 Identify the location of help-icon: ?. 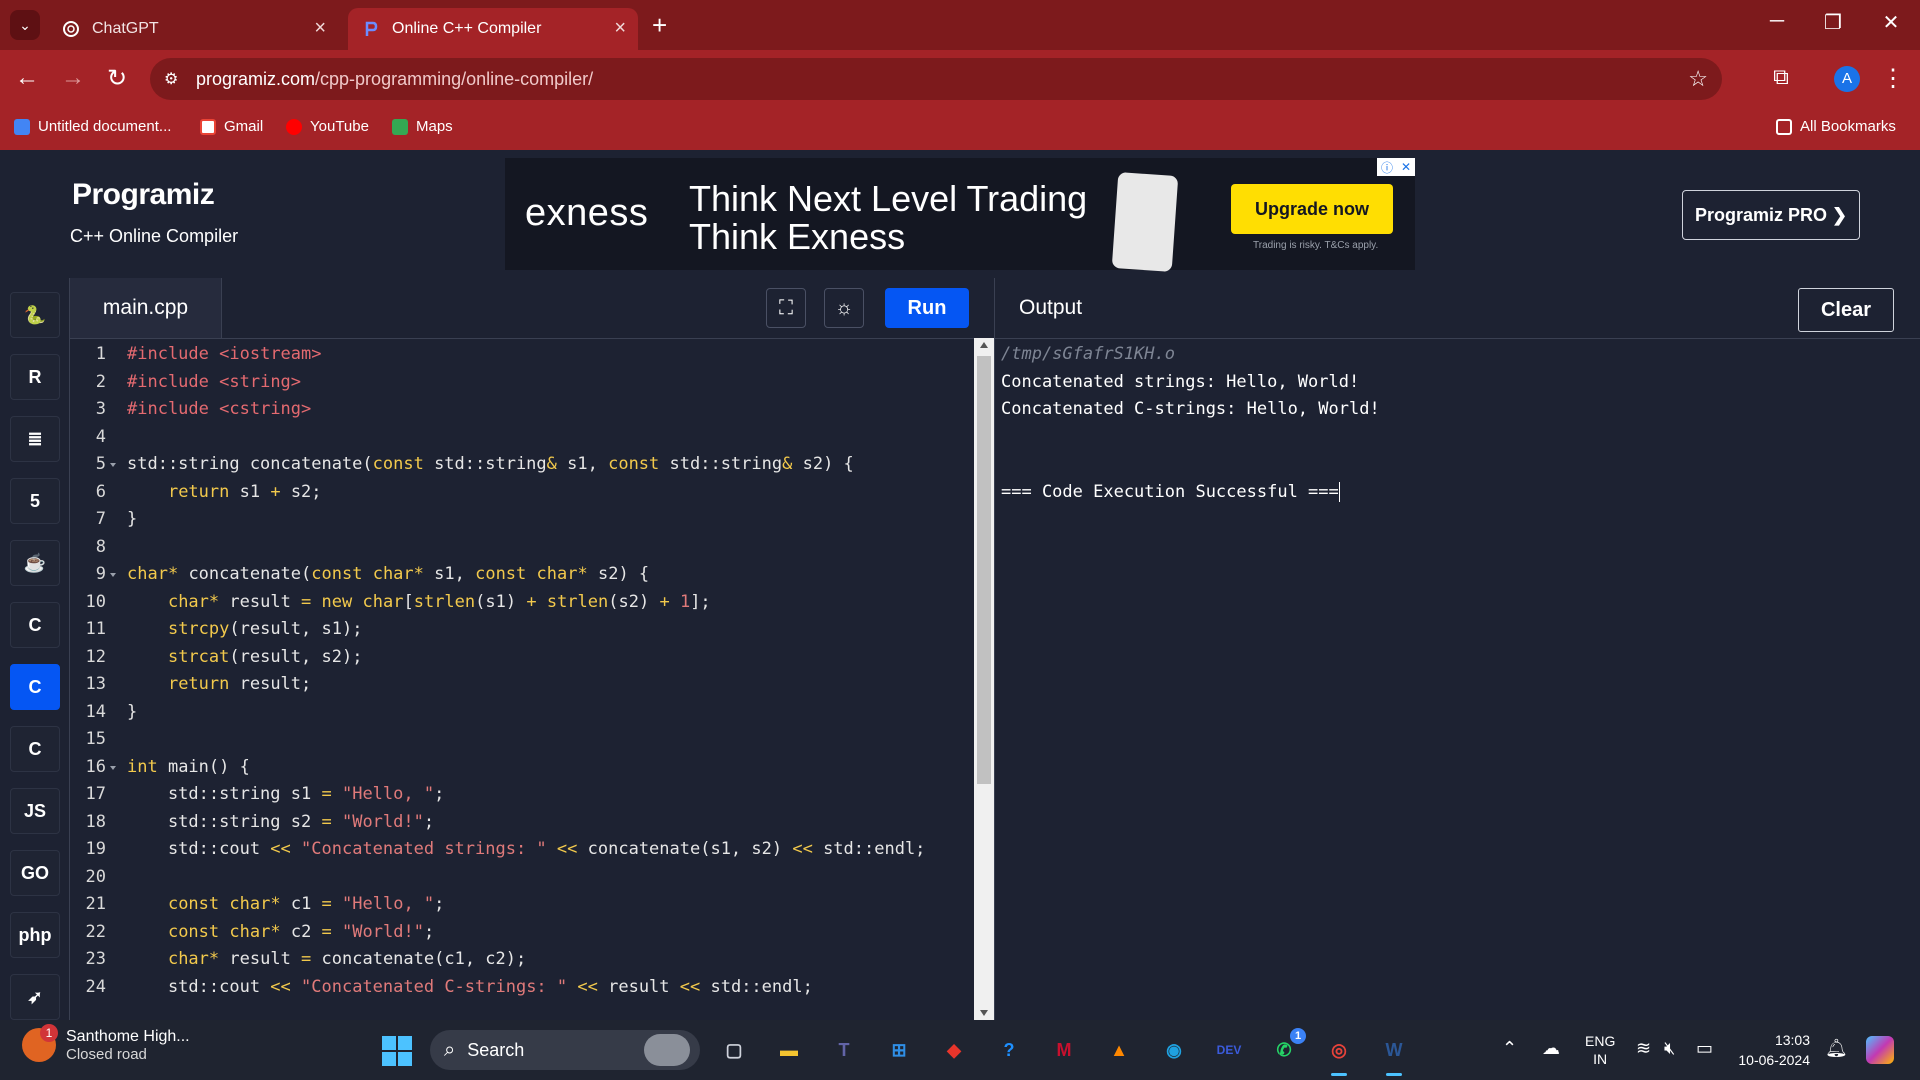
(1009, 1050).